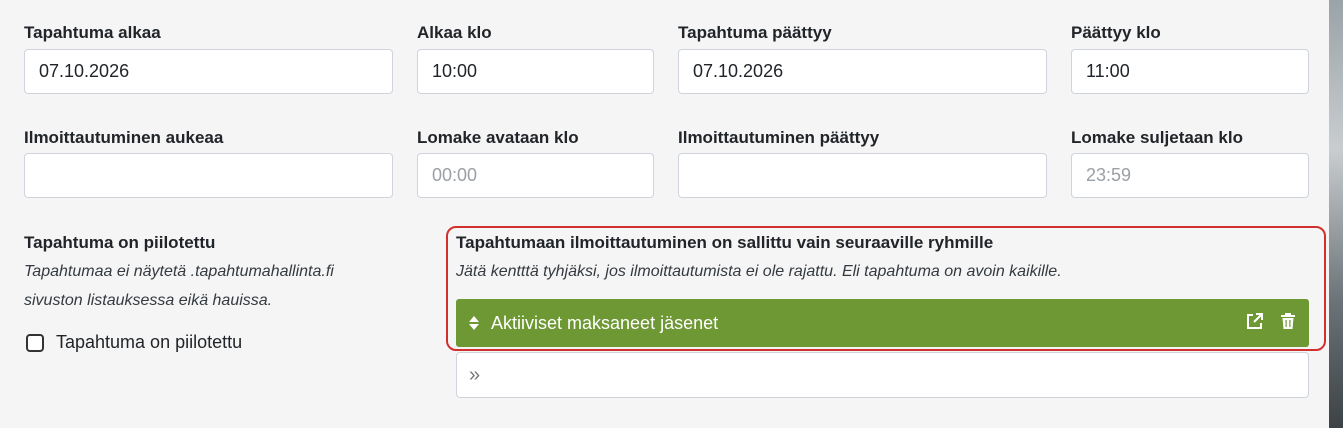 This screenshot has width=1343, height=428. What do you see at coordinates (124, 137) in the screenshot?
I see `registration-opens-label: Ilmoittautuminen aukeaa` at bounding box center [124, 137].